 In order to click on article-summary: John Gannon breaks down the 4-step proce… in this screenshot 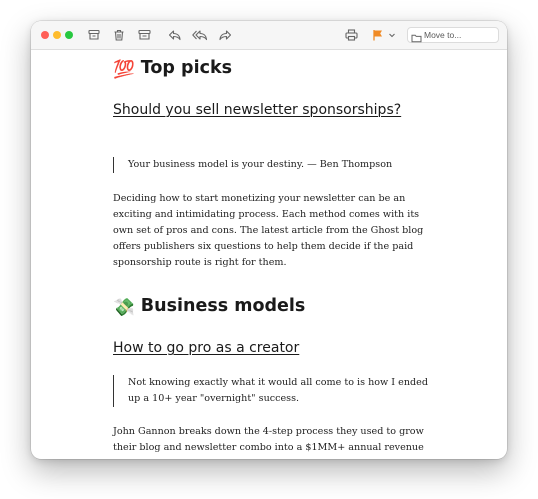, I will do `click(268, 442)`.